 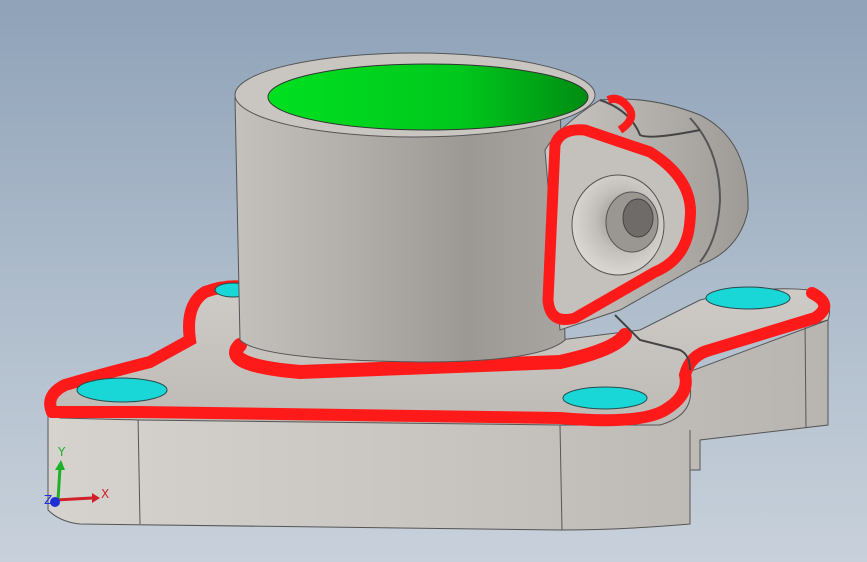 I want to click on y-arrow-head, so click(x=60, y=465).